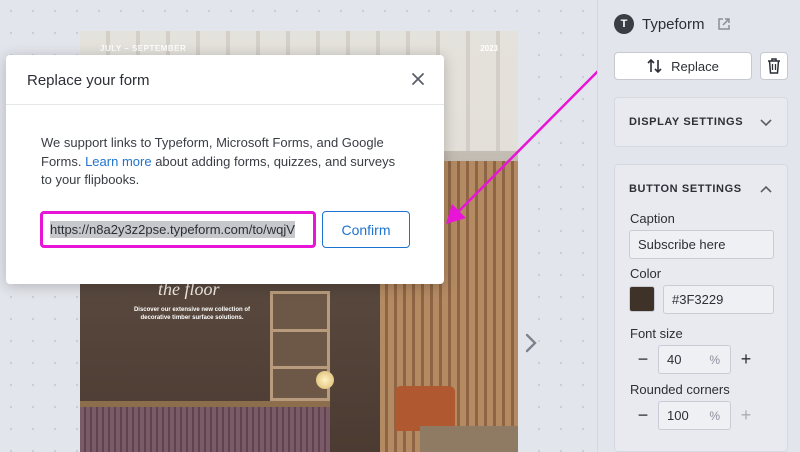  What do you see at coordinates (469, 439) in the screenshot?
I see `page-table-image` at bounding box center [469, 439].